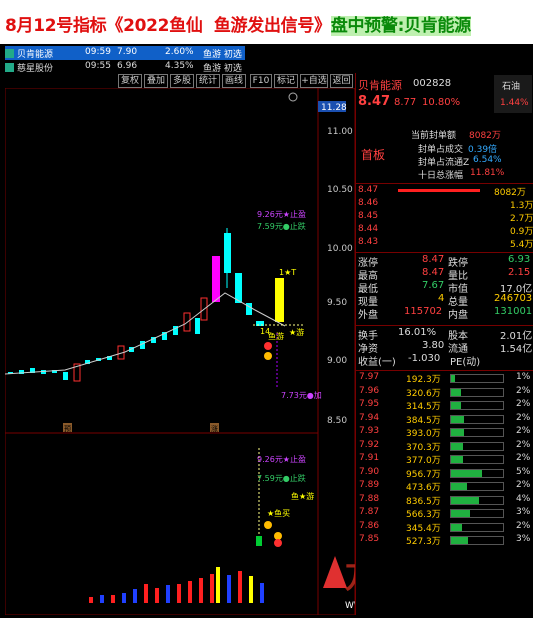  What do you see at coordinates (441, 176) in the screenshot?
I see `ten-day-gain-label: 十日总涨幅` at bounding box center [441, 176].